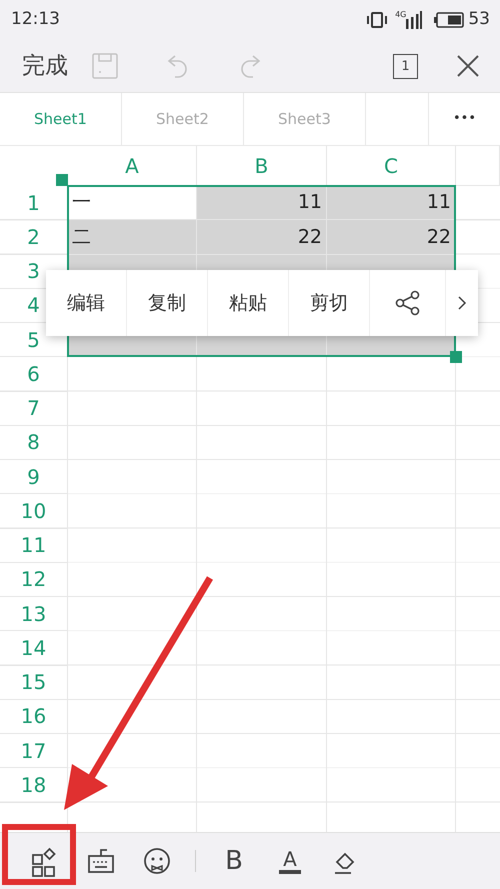  Describe the element at coordinates (105, 66) in the screenshot. I see `save-icon` at that location.